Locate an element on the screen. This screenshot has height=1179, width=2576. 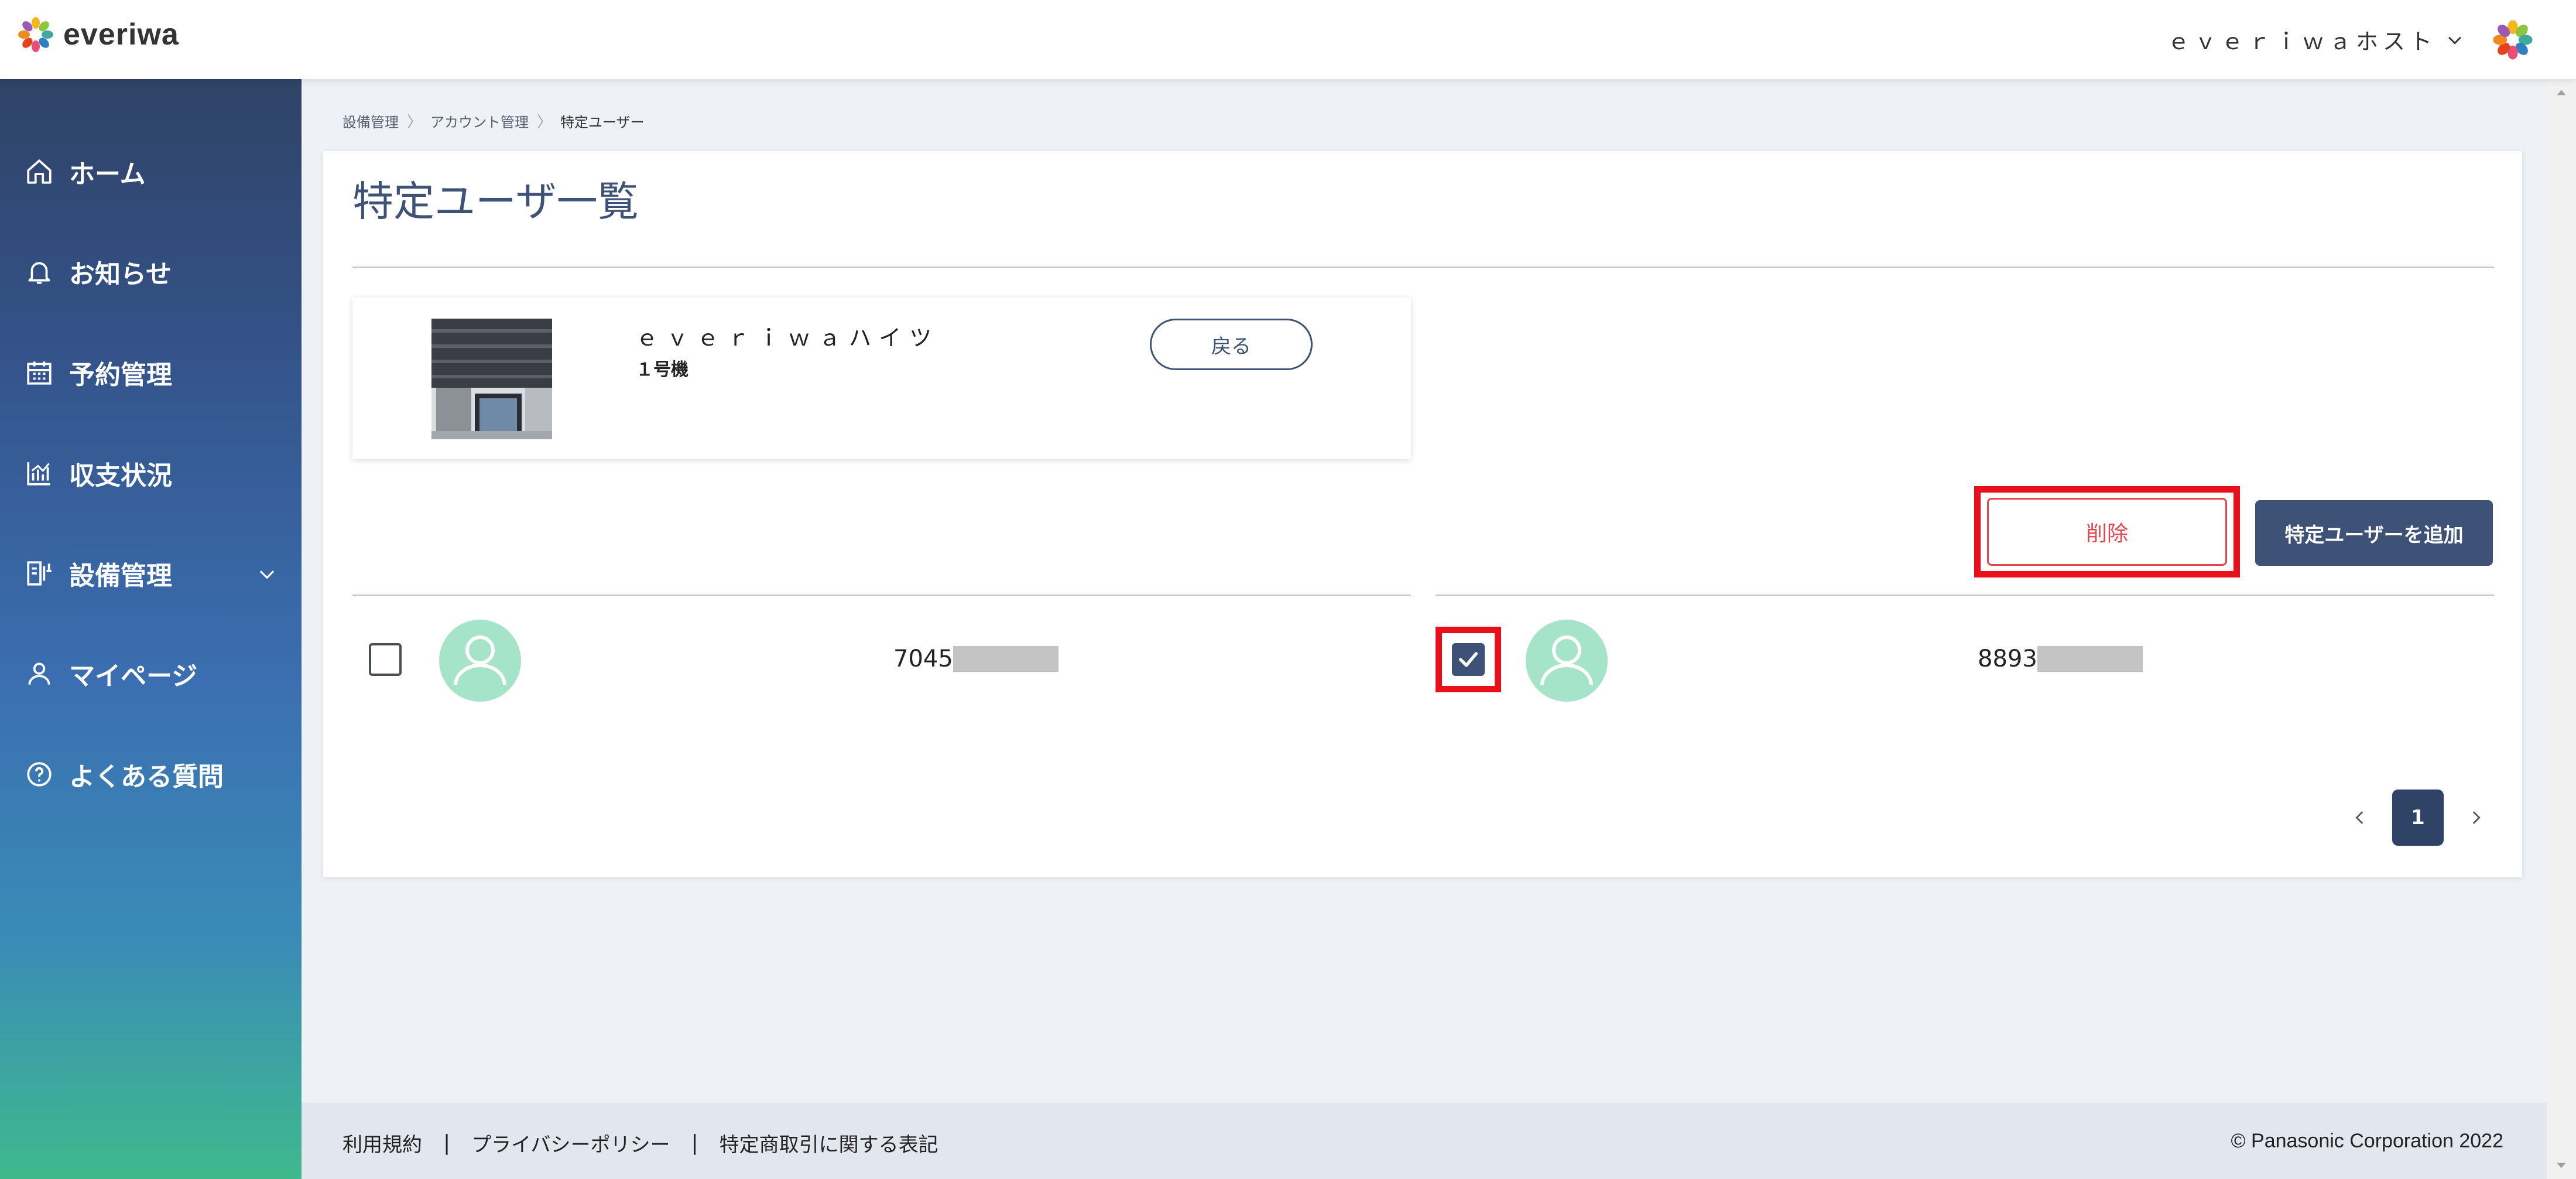
sidebar-item-revenue: 収支状況 is located at coordinates (151, 473).